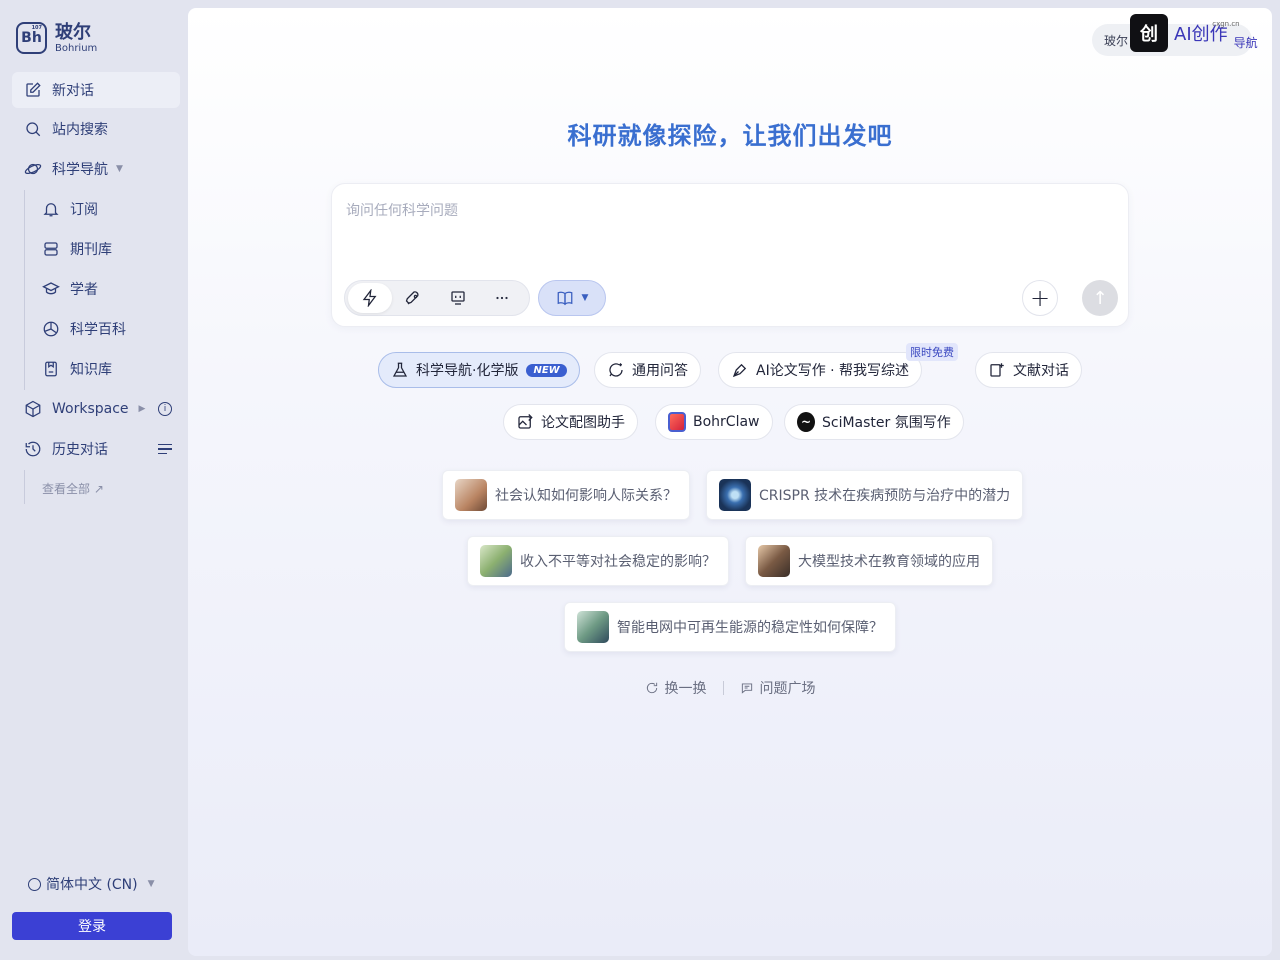 The width and height of the screenshot is (1280, 960). What do you see at coordinates (572, 298) in the screenshot?
I see `knowledge-source-button: ▼` at bounding box center [572, 298].